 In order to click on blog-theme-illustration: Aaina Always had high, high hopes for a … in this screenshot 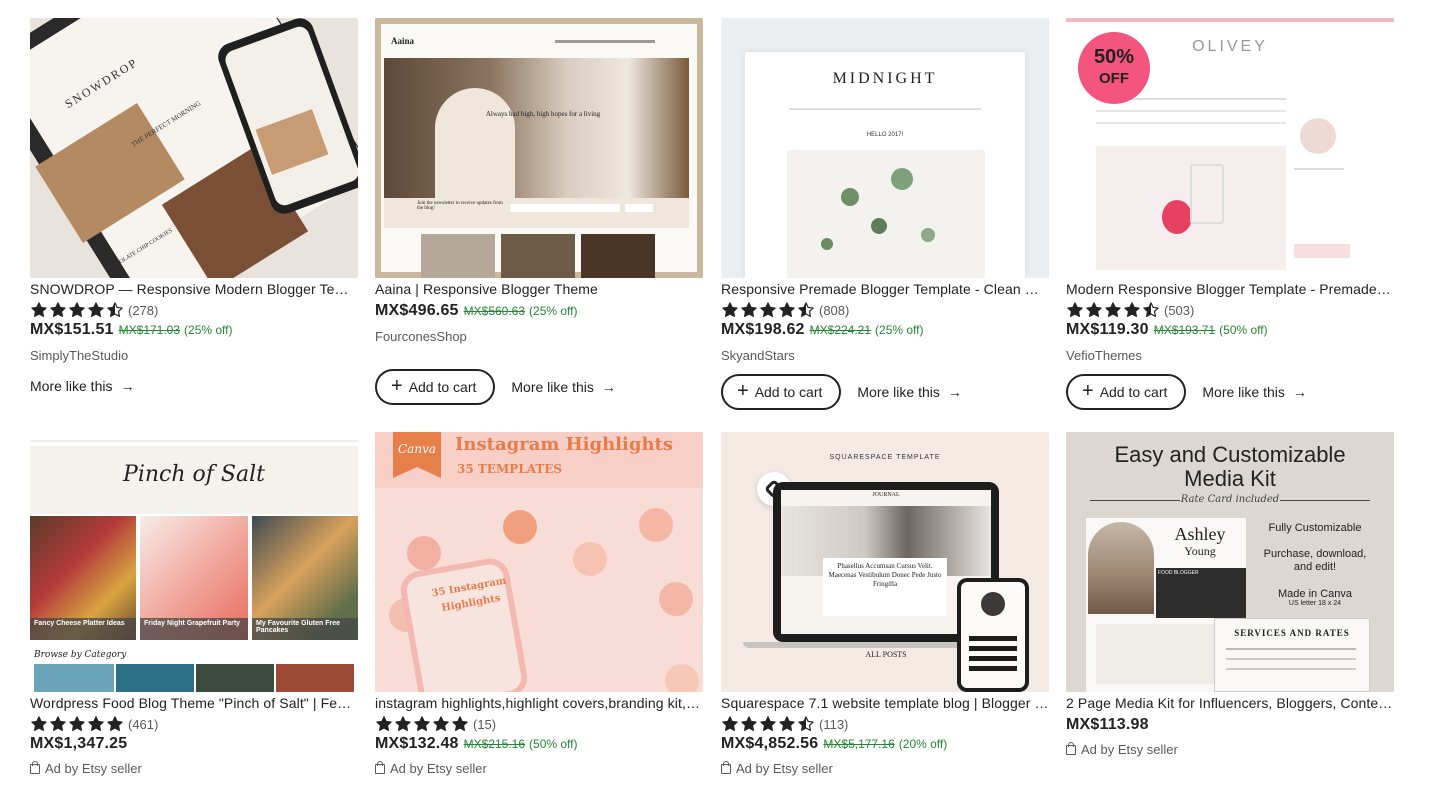, I will do `click(539, 148)`.